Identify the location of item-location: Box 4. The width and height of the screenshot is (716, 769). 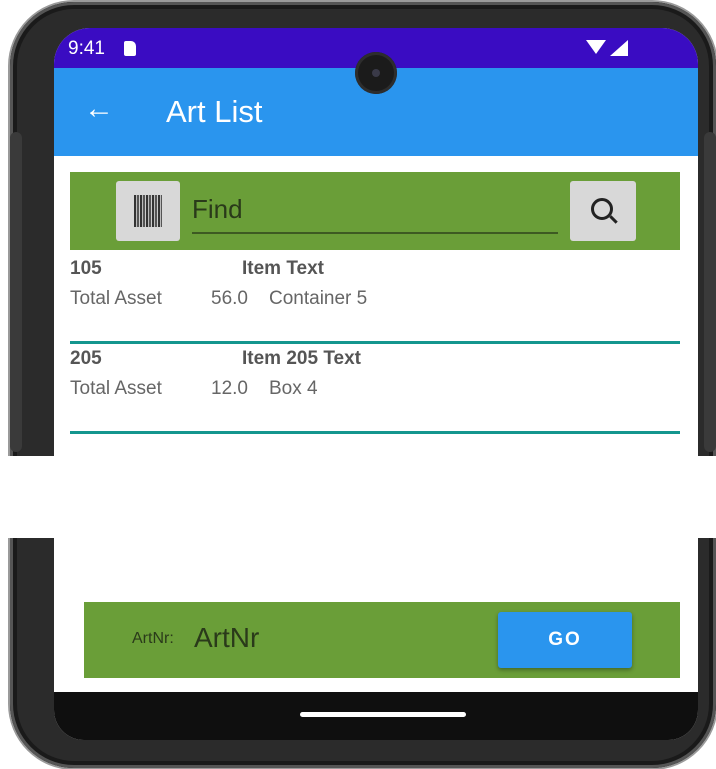
(293, 388).